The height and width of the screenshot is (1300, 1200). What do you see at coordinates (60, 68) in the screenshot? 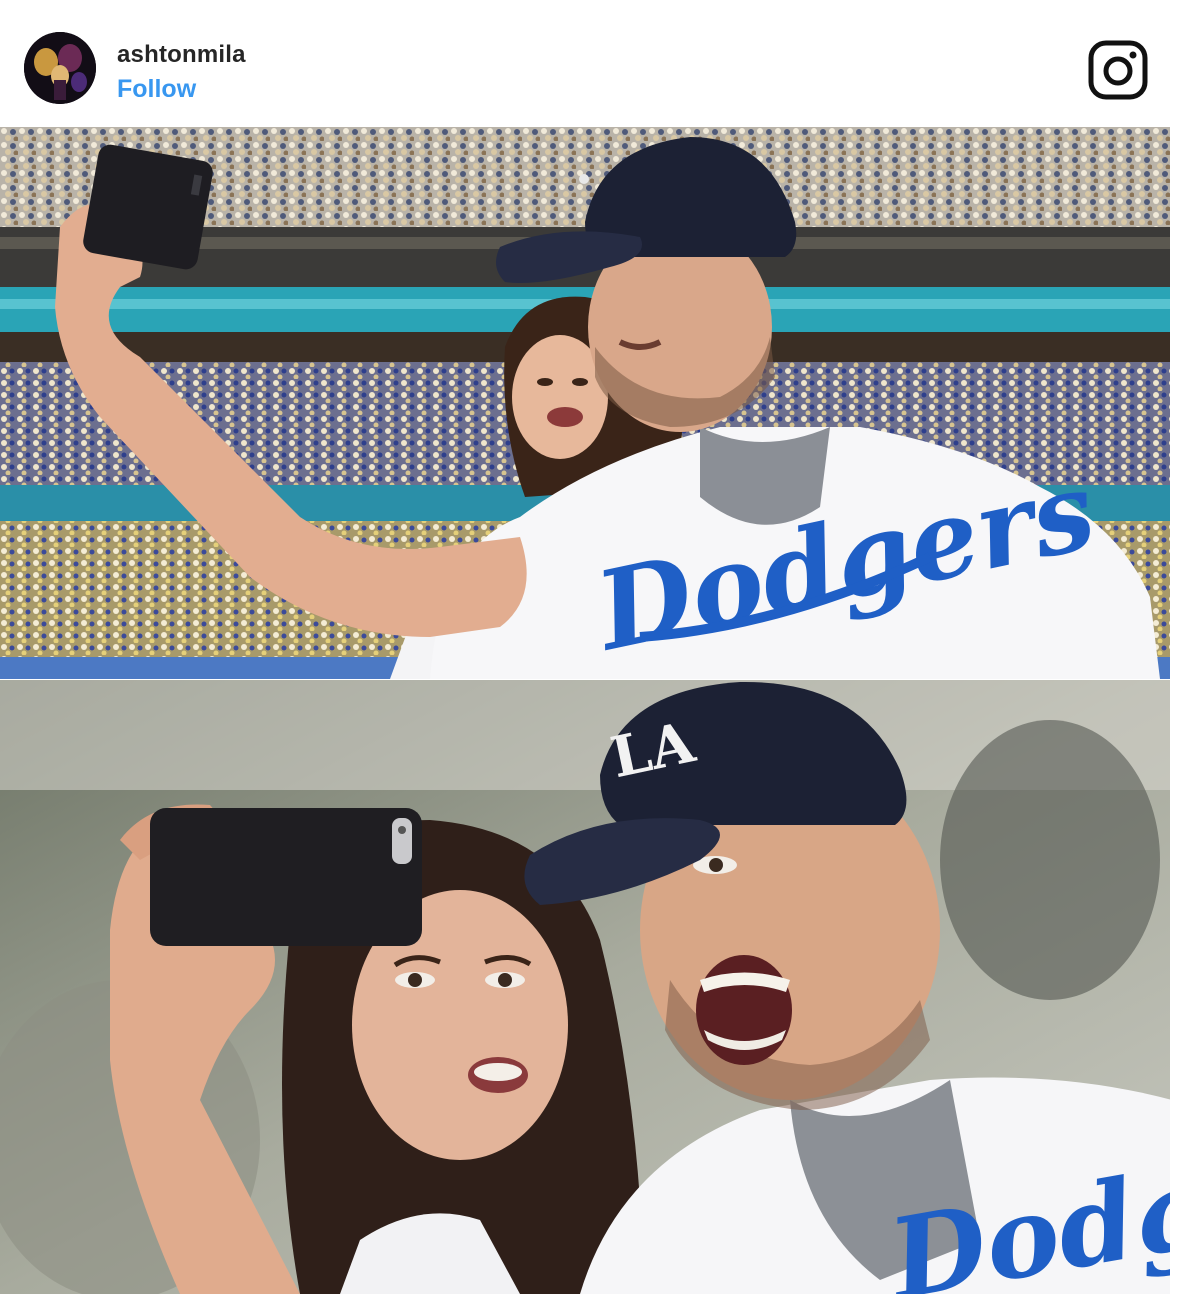
I see `profile-avatar-icon` at bounding box center [60, 68].